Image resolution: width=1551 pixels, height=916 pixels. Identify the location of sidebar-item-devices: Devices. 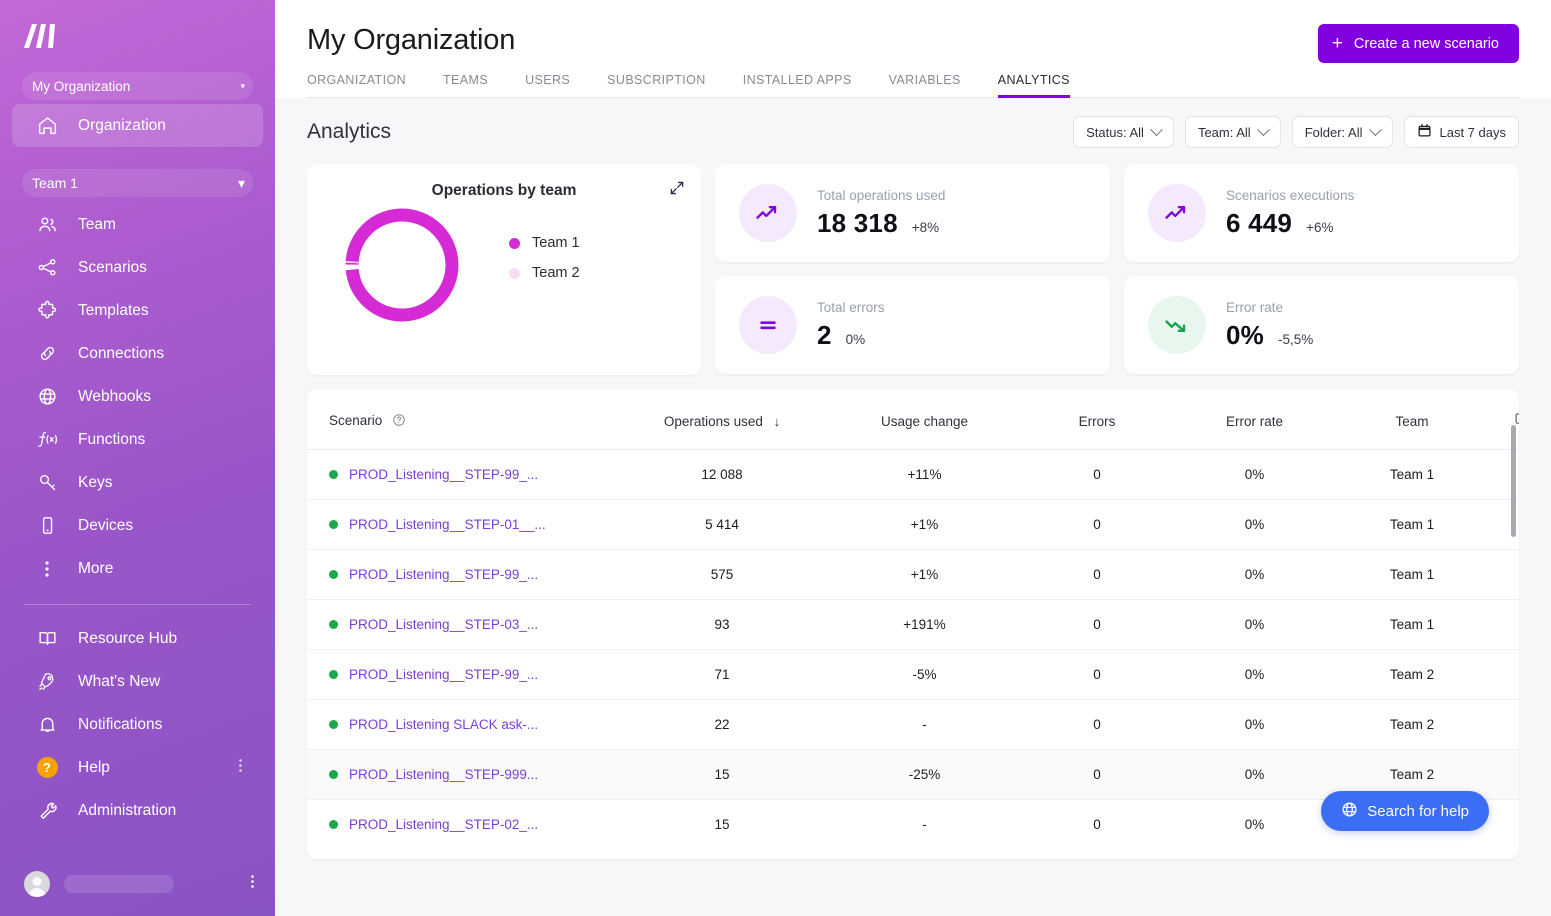
(137, 525).